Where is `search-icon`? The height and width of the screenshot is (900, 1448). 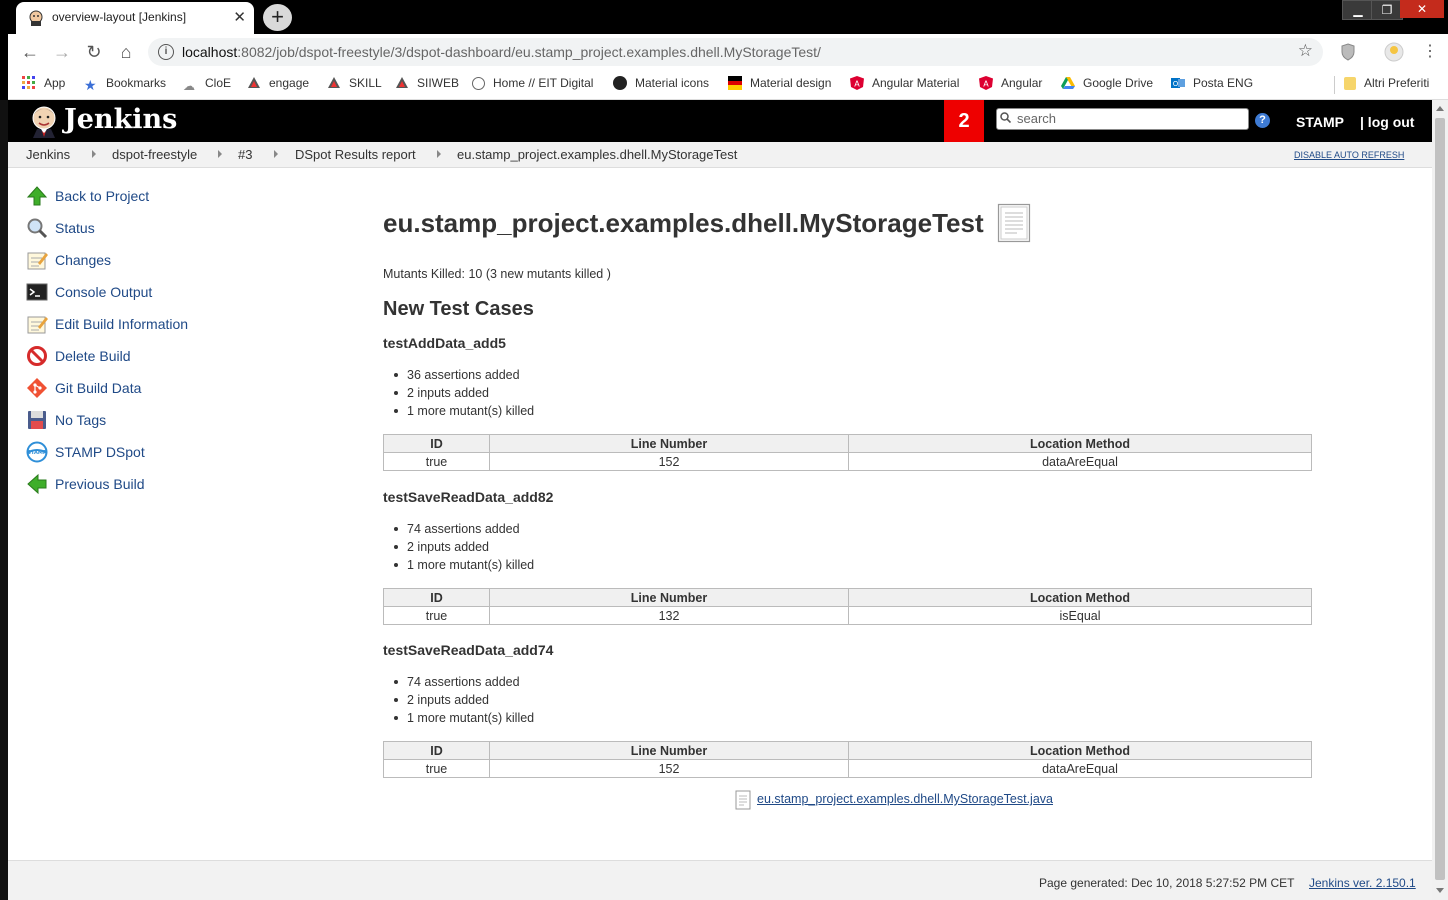 search-icon is located at coordinates (1005, 117).